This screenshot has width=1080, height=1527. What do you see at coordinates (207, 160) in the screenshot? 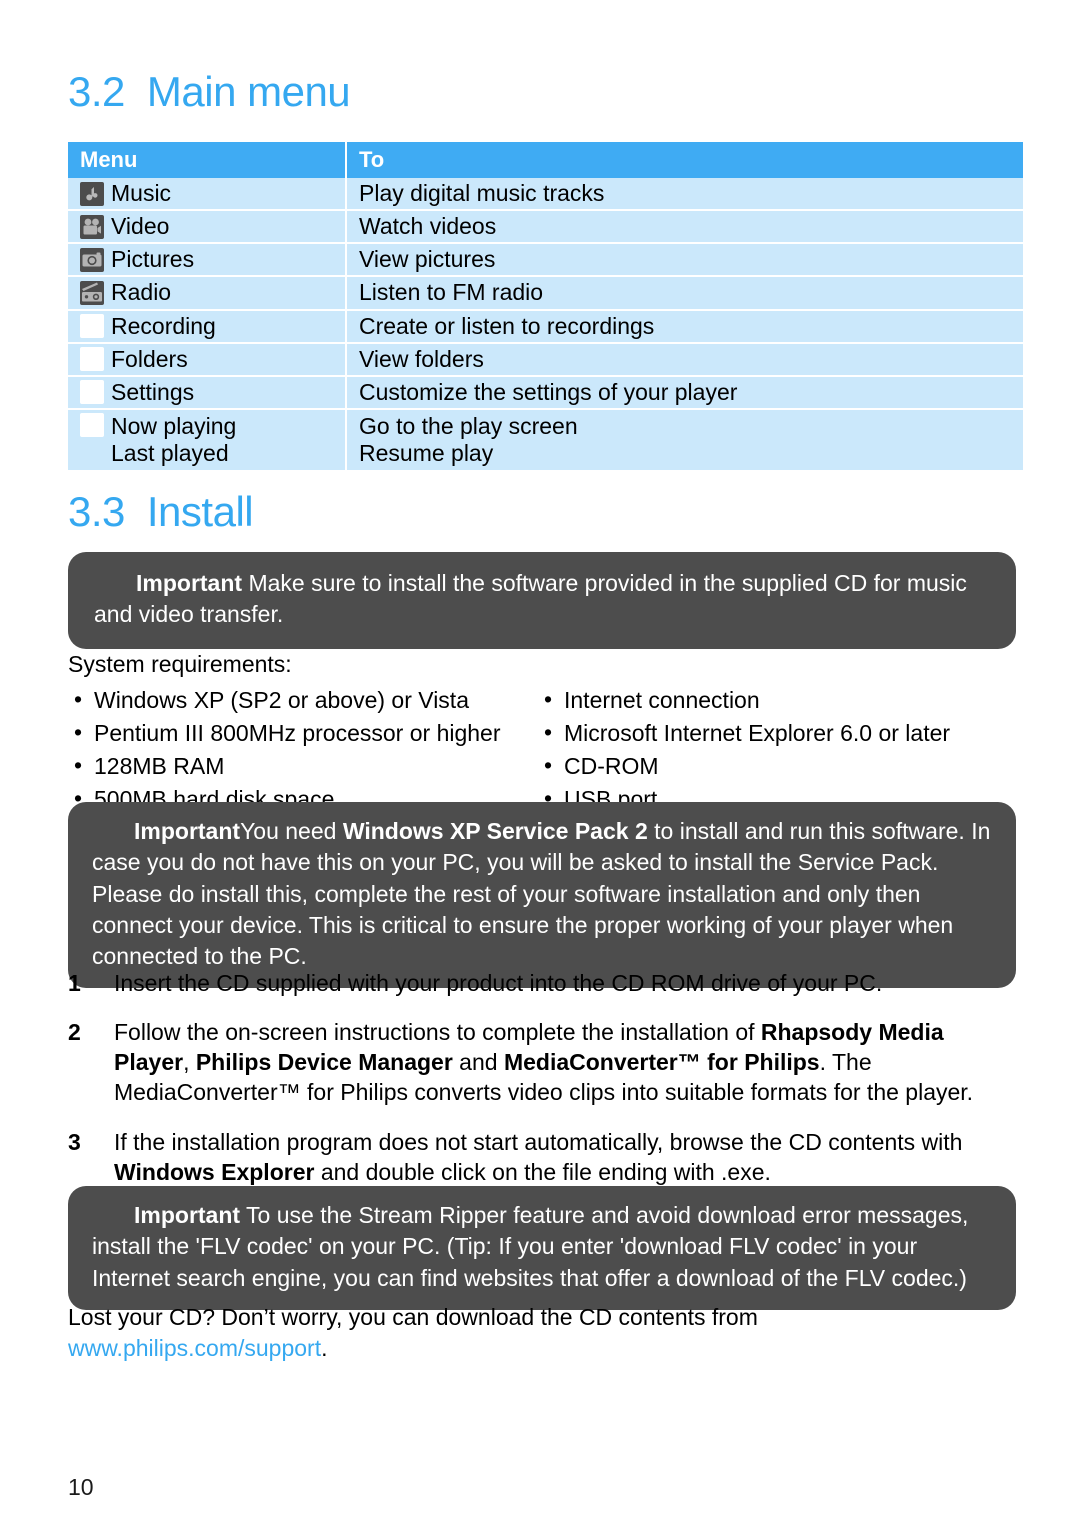
I see `column-header-menu: Menu` at bounding box center [207, 160].